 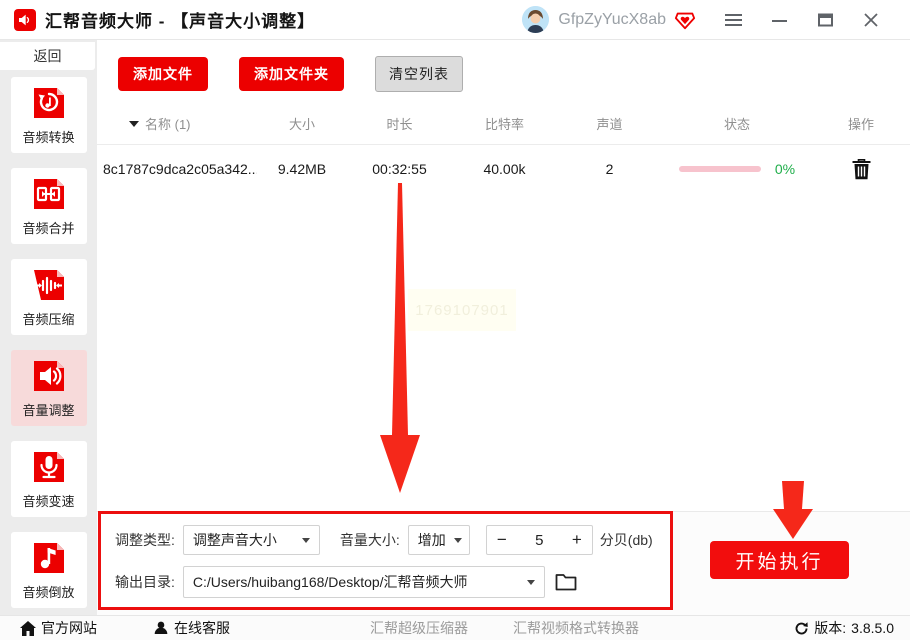 What do you see at coordinates (455, 20) in the screenshot?
I see `title-bar: 汇帮音频大师 - 【声音大小调整】 GfpZyYucX8ab` at bounding box center [455, 20].